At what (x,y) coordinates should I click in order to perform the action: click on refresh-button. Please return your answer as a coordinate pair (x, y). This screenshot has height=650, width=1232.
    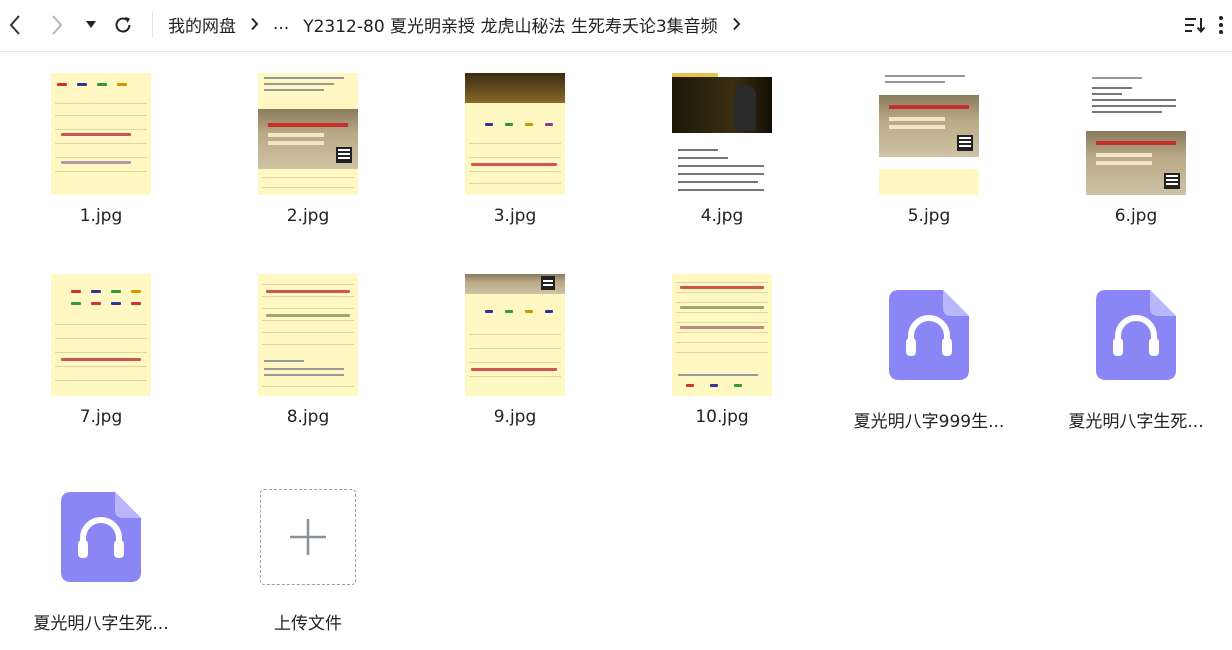
    Looking at the image, I should click on (123, 25).